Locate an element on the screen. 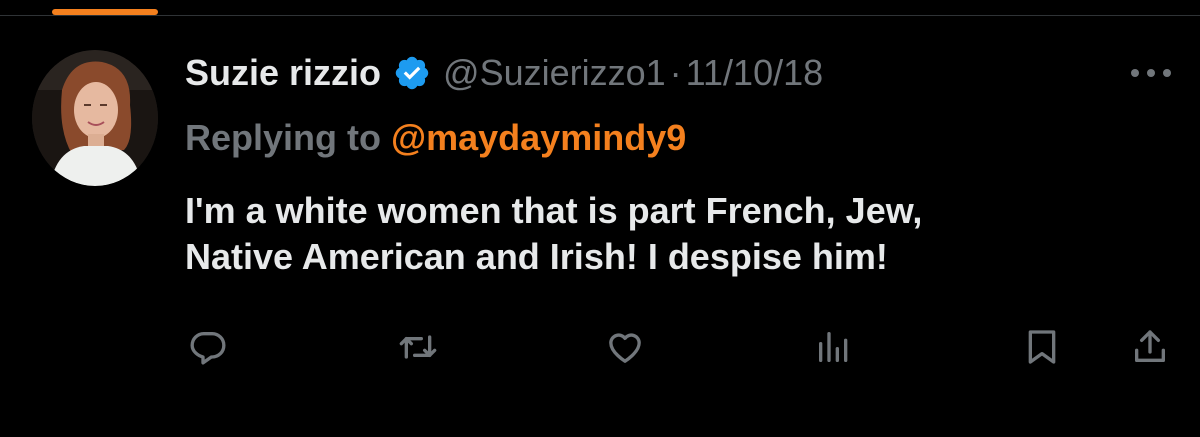 This screenshot has height=437, width=1200. reply-button is located at coordinates (208, 347).